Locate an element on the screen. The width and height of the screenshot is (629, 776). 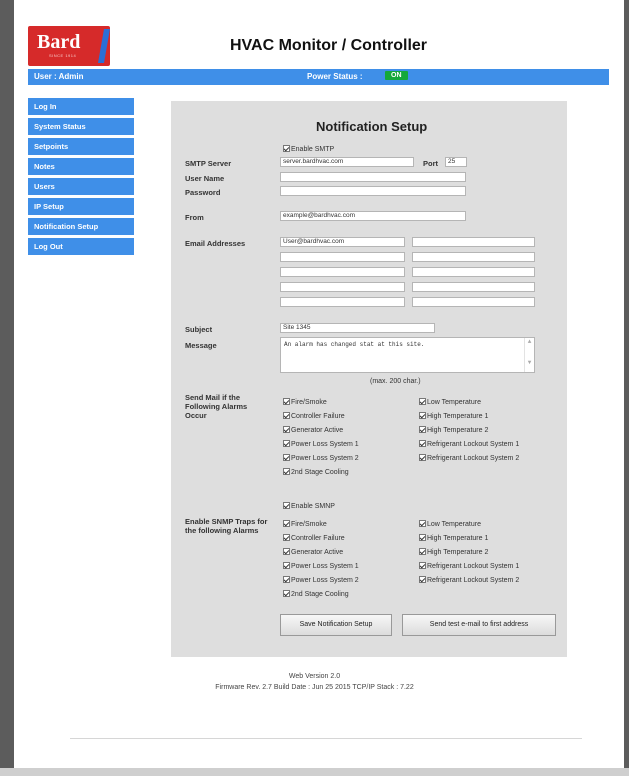
message-text: An alarm has changed stat at this site. is located at coordinates (354, 344).